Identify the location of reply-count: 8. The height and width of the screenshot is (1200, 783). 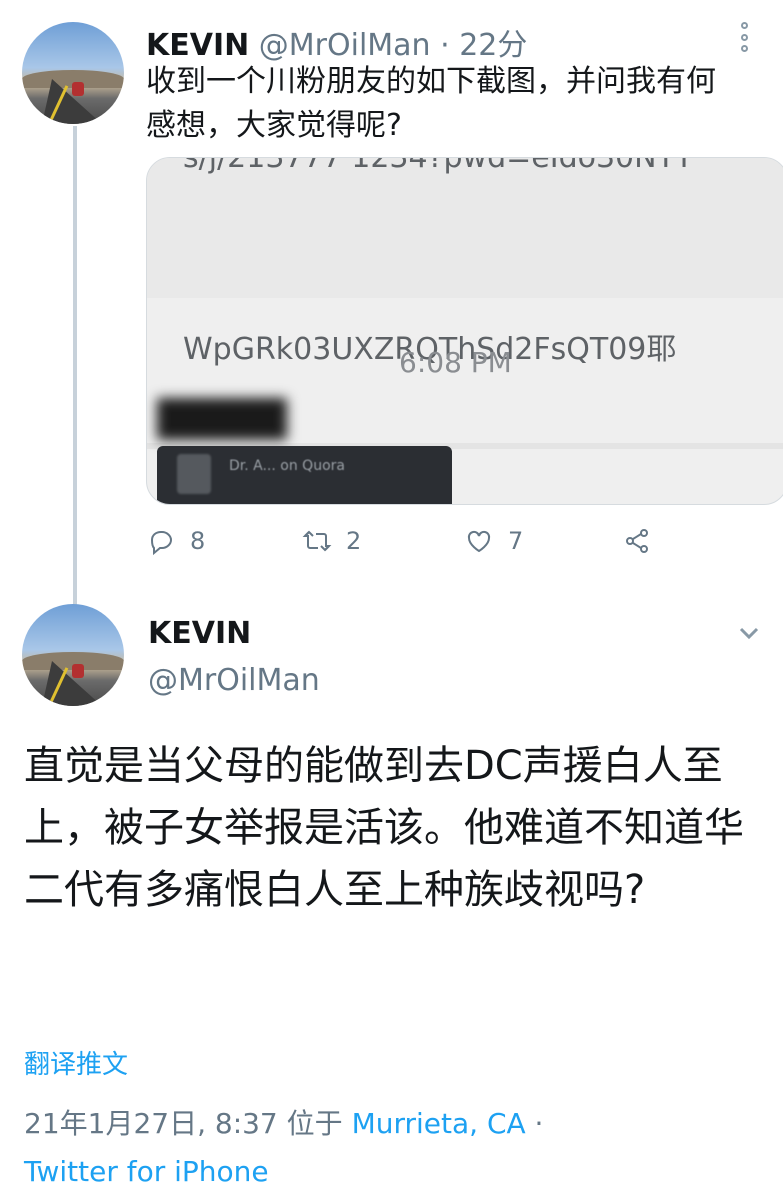
(198, 541).